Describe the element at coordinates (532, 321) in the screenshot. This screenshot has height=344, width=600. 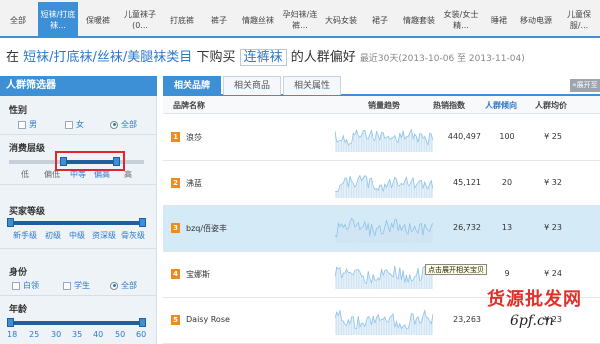
I see `watermark-url: 6pf.cn` at that location.